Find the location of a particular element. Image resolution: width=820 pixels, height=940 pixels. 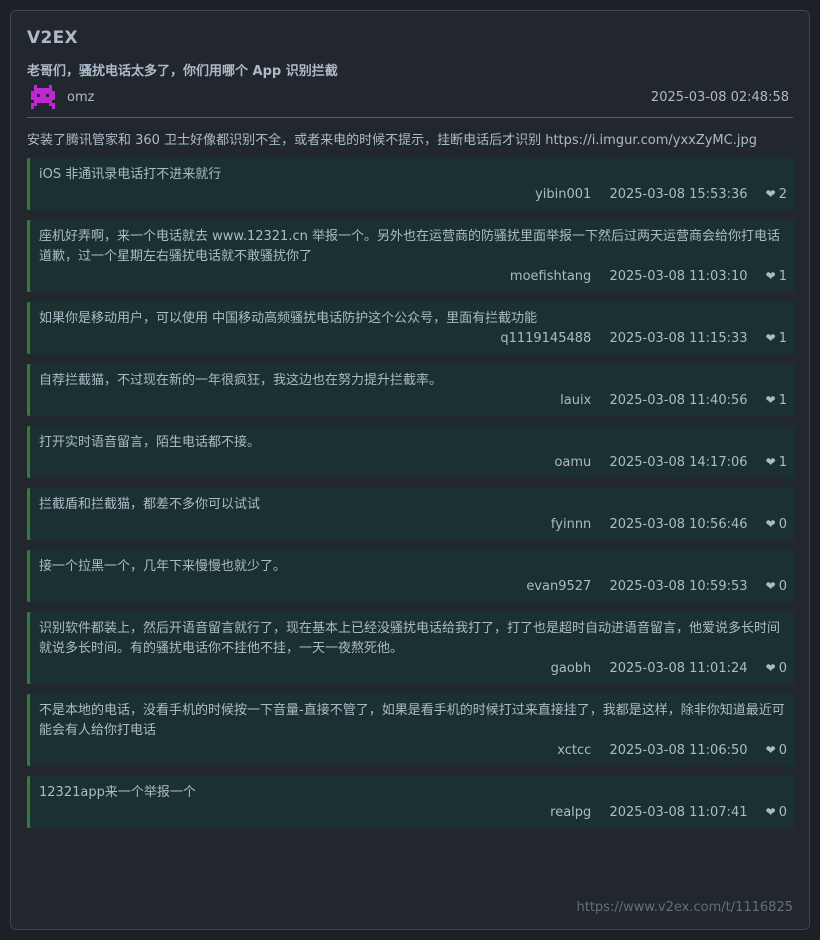

reply-meta: yibin001 2025-03-08 15:53:36 ❤ 2 is located at coordinates (413, 194).